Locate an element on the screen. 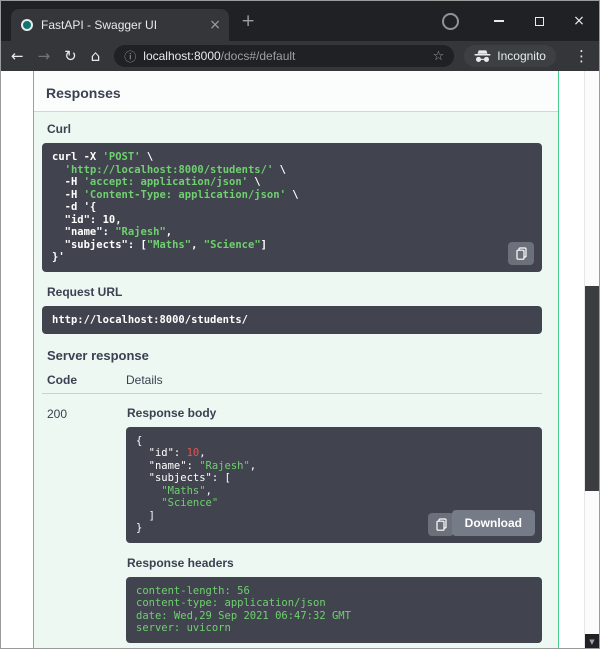 This screenshot has height=649, width=600. server-response-label: Server response is located at coordinates (98, 355).